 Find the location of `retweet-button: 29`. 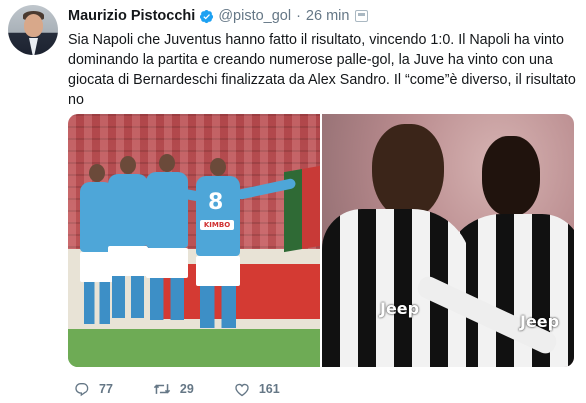

retweet-button: 29 is located at coordinates (173, 389).